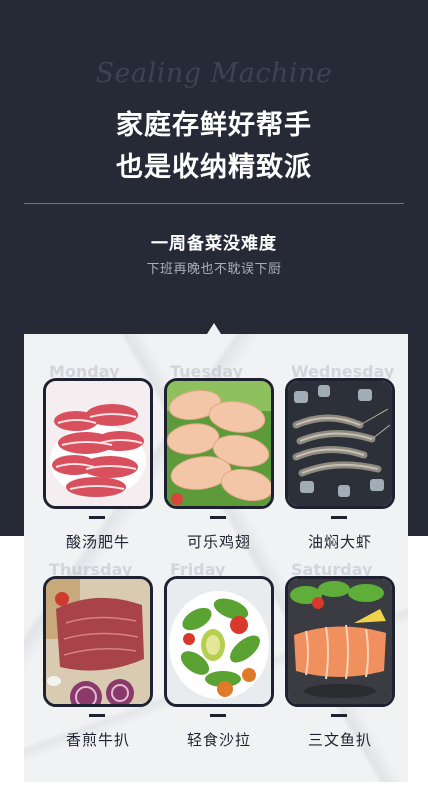  Describe the element at coordinates (214, 328) in the screenshot. I see `panel-notch` at that location.